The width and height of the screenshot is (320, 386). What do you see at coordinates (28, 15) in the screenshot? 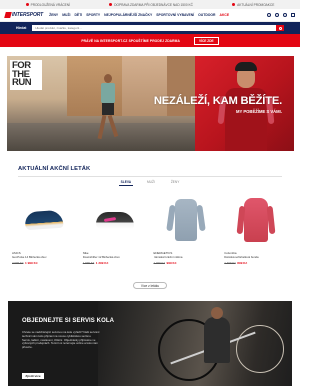
I see `logo-text: INTERSPORT` at bounding box center [28, 15].